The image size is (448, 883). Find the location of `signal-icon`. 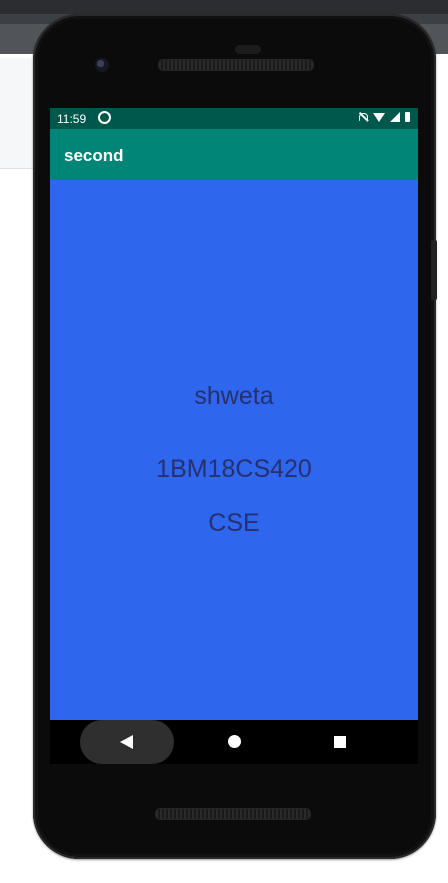

signal-icon is located at coordinates (395, 117).